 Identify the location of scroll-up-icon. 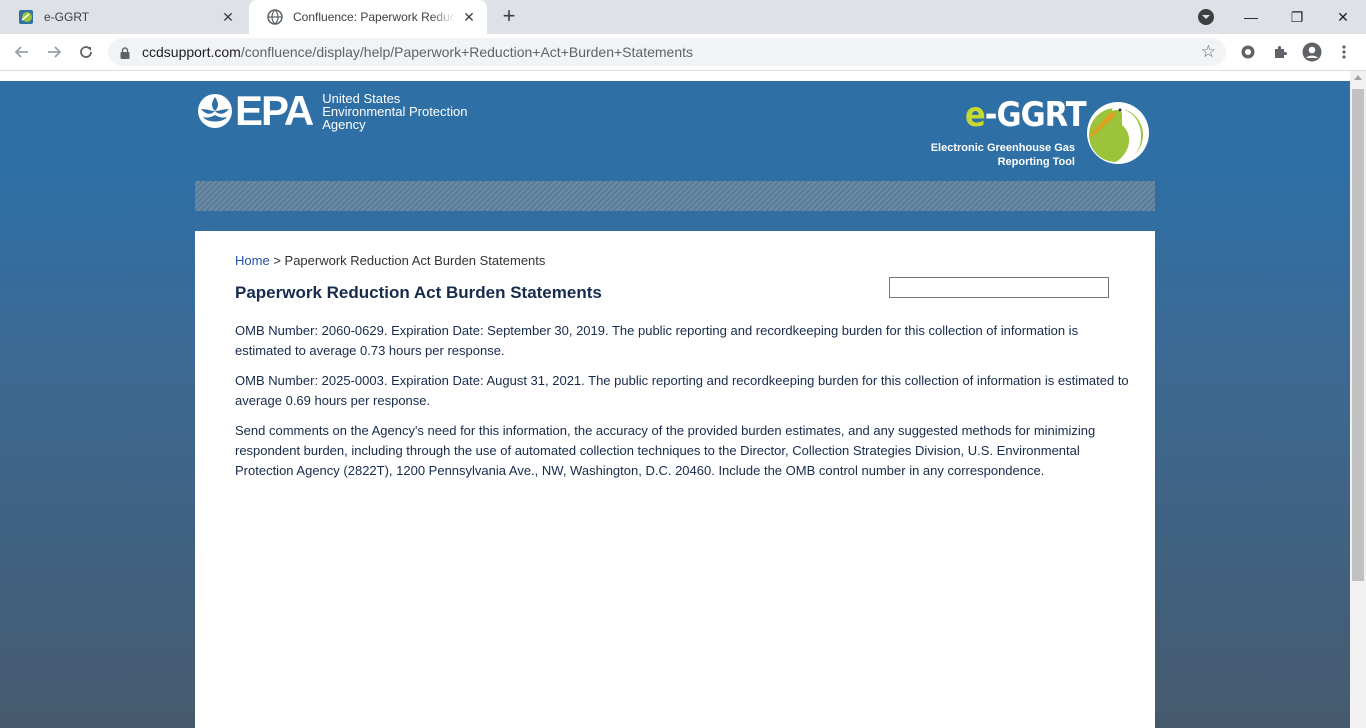
(1358, 77).